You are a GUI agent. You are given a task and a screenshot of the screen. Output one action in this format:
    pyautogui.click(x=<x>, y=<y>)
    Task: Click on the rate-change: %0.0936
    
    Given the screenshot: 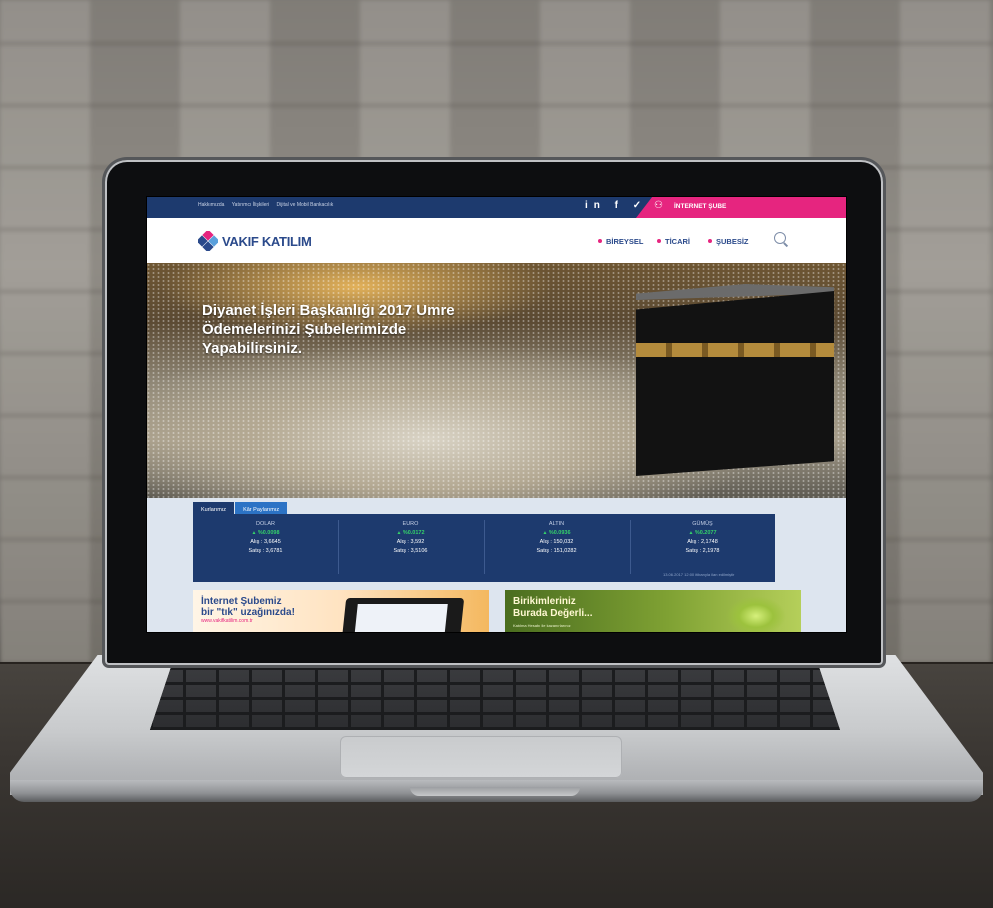 What is the action you would take?
    pyautogui.click(x=556, y=533)
    